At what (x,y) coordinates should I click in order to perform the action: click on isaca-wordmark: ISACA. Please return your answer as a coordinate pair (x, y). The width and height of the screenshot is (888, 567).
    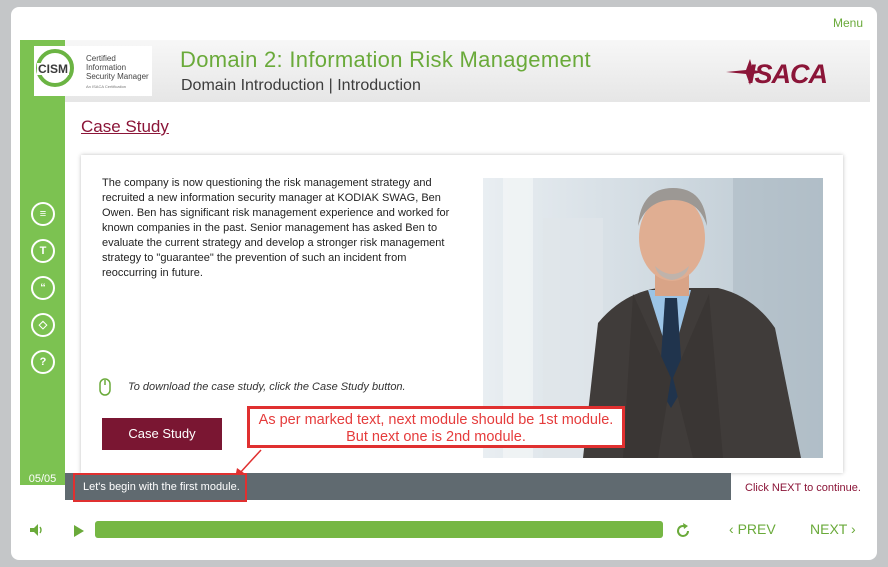
    Looking at the image, I should click on (787, 73).